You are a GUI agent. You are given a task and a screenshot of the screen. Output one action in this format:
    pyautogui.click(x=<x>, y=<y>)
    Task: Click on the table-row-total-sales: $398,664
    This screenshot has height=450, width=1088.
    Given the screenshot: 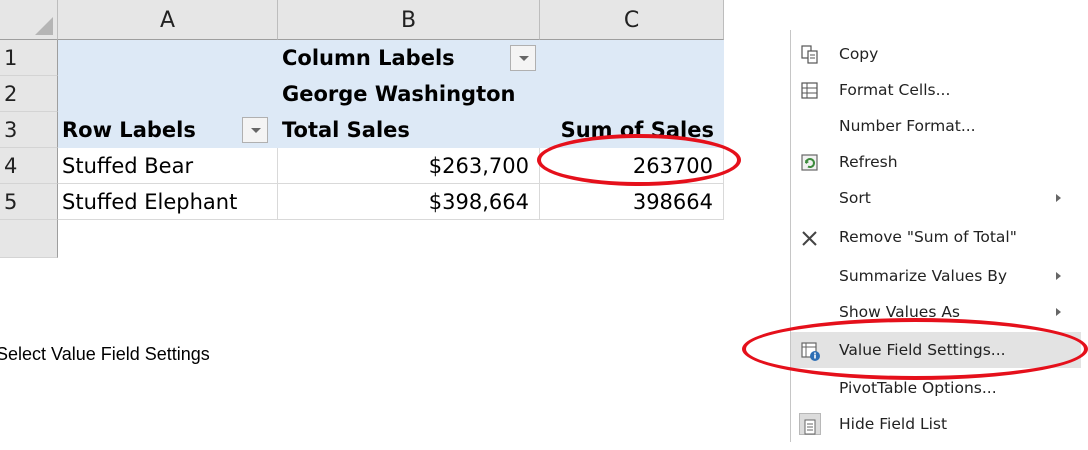 What is the action you would take?
    pyautogui.click(x=409, y=202)
    